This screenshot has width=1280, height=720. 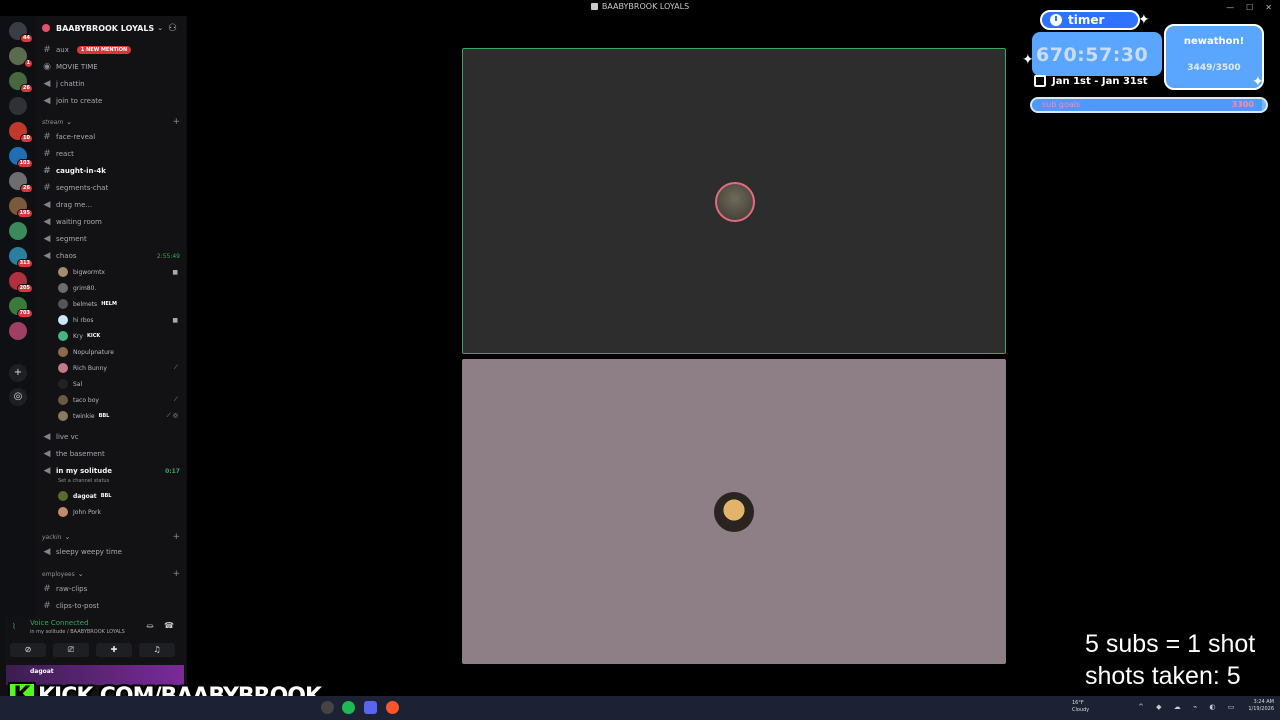 I want to click on channel-stream: # caught-in-4k, so click(x=112, y=171).